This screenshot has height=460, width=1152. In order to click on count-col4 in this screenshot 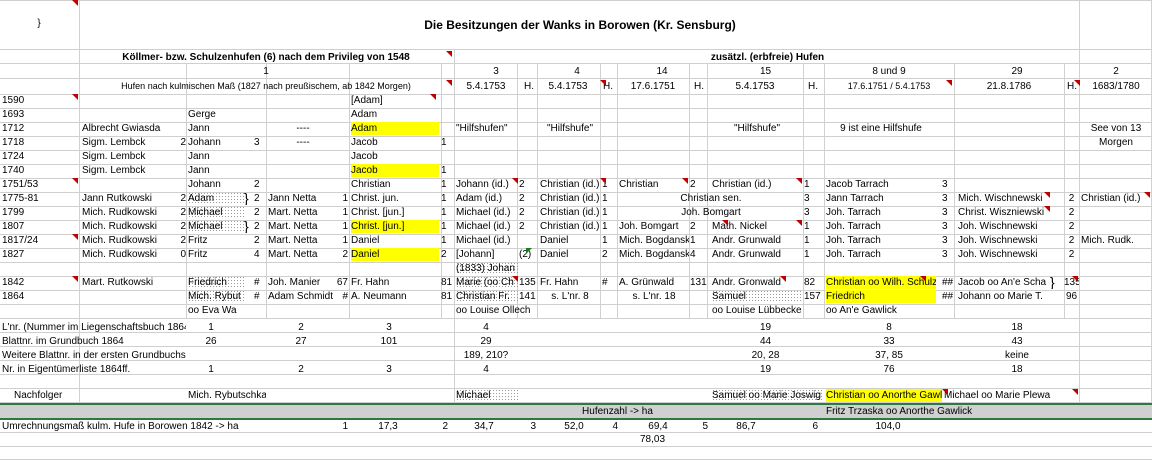, I will do `click(447, 100)`.